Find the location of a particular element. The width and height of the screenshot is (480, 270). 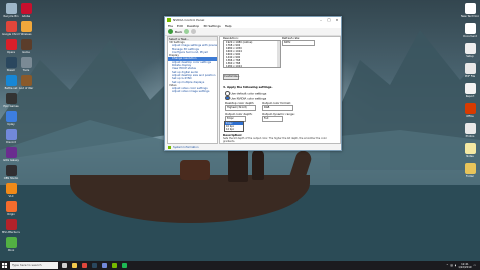

tools-icon is located at coordinates (26, 62).